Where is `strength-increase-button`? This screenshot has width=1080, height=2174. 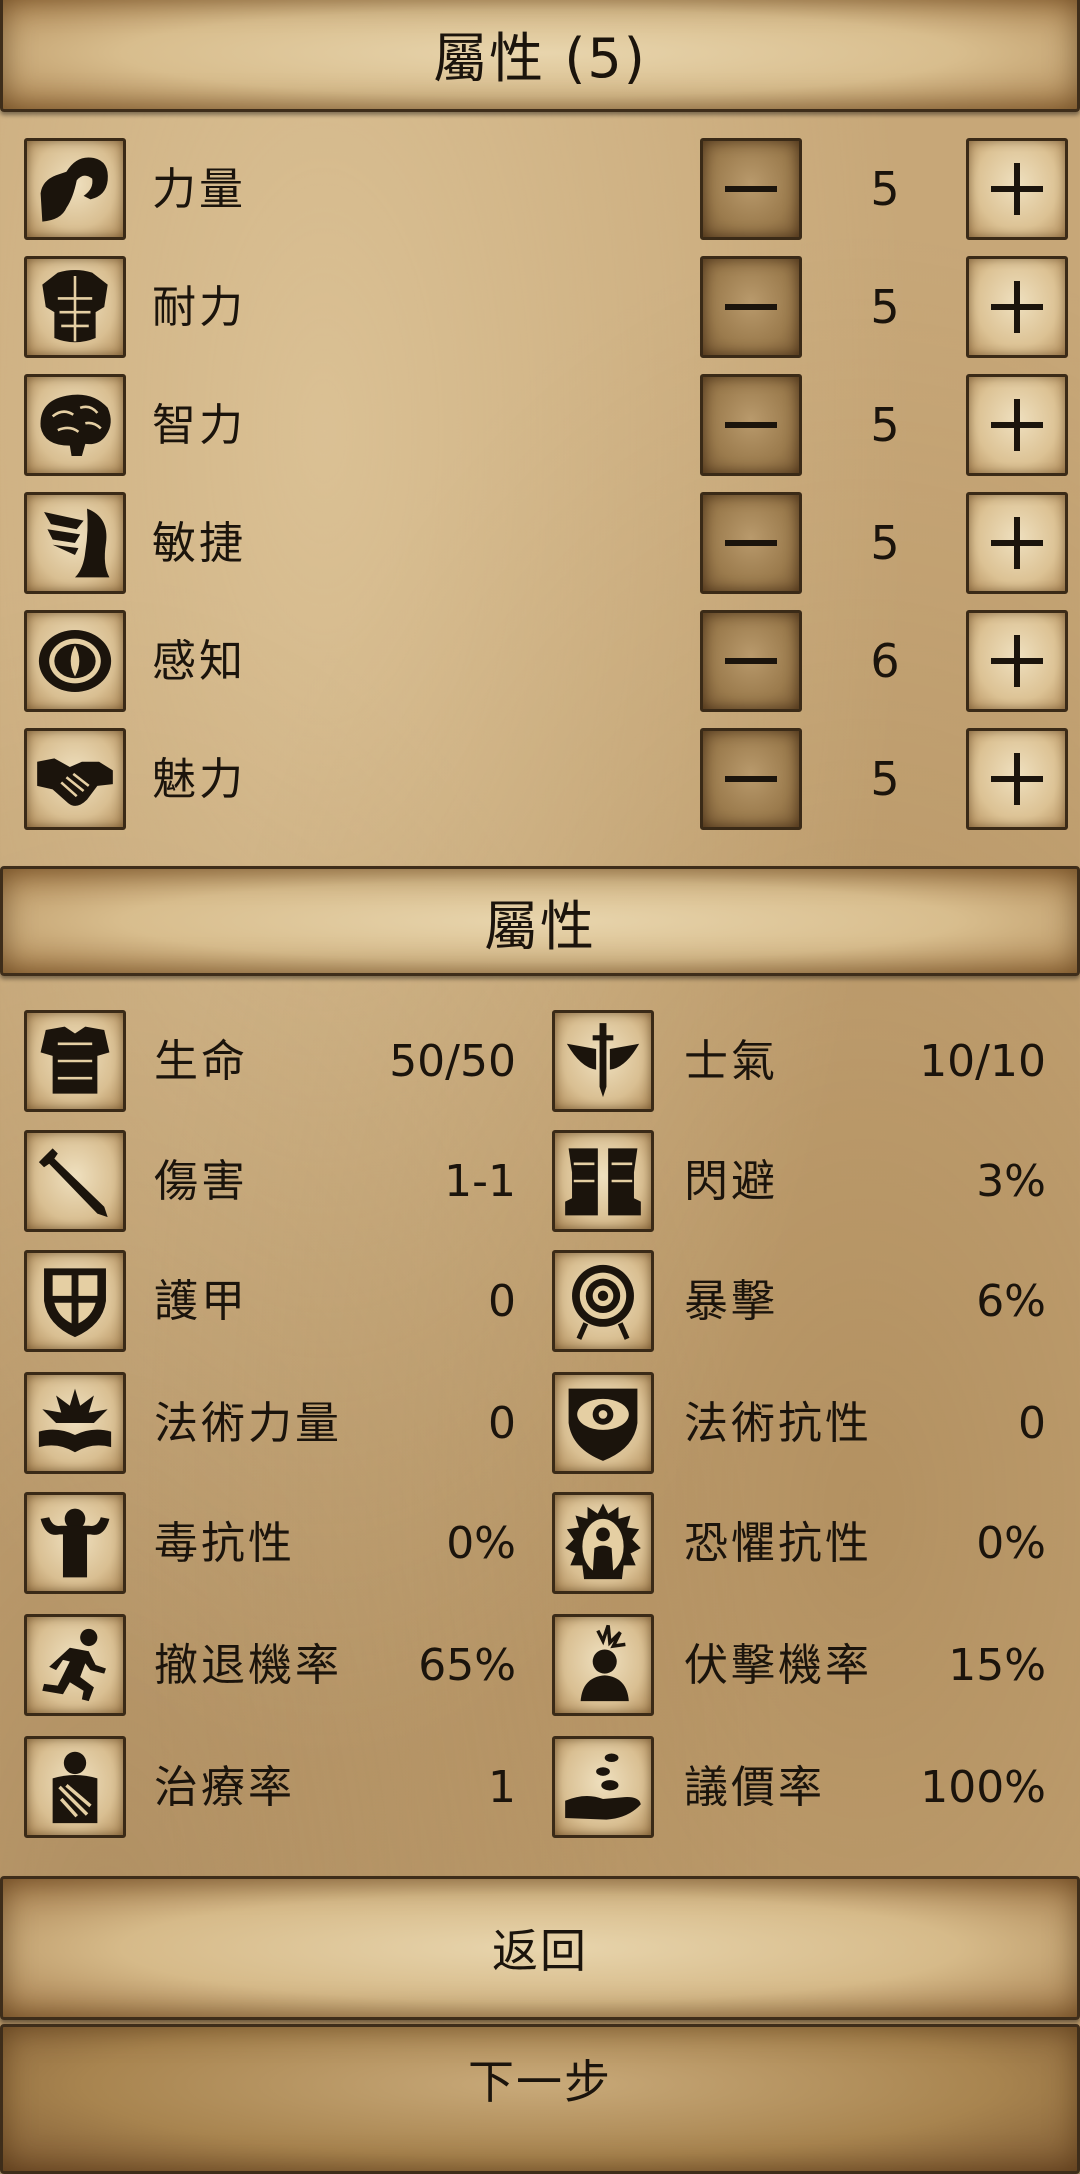
strength-increase-button is located at coordinates (1017, 189).